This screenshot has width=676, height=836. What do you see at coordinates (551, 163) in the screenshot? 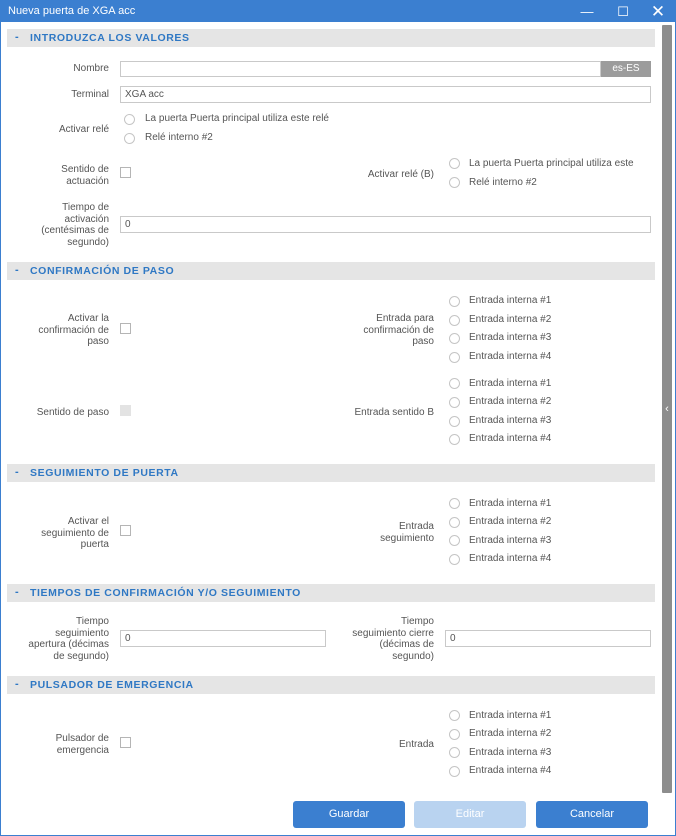
I see `radio-label: La puerta Puerta principal utiliza este` at bounding box center [551, 163].